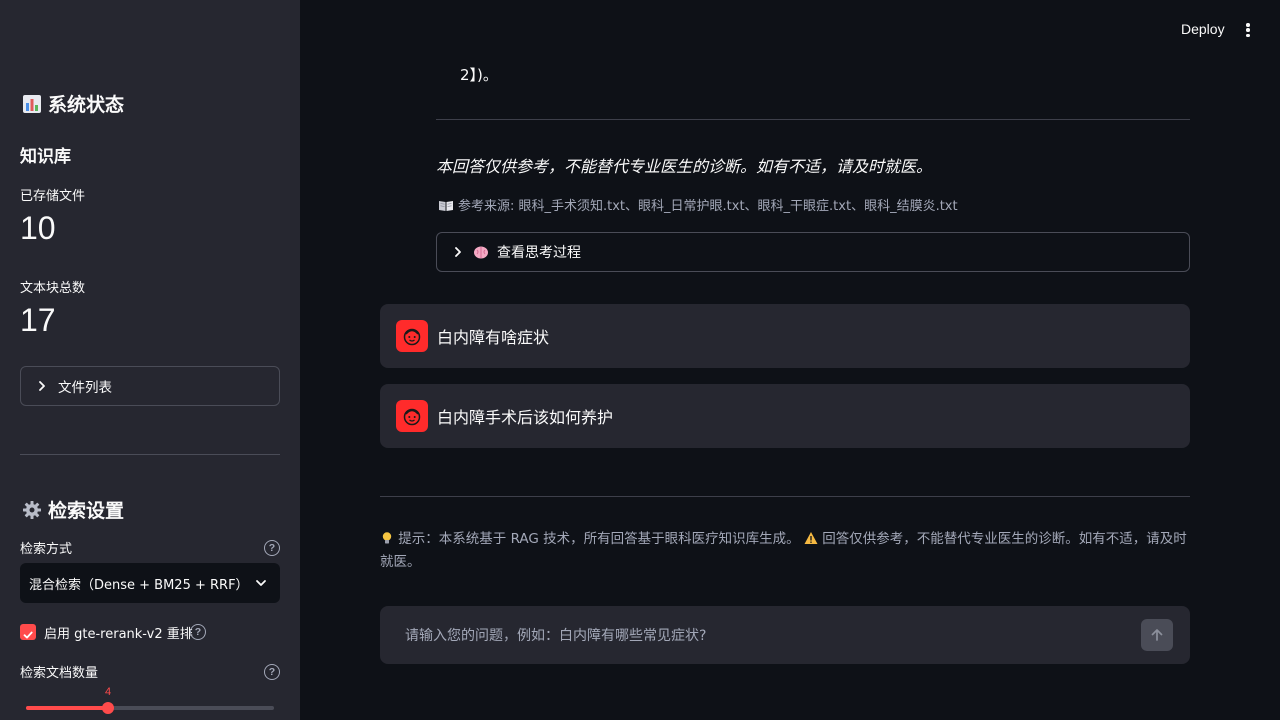  What do you see at coordinates (811, 537) in the screenshot?
I see `warning-icon` at bounding box center [811, 537].